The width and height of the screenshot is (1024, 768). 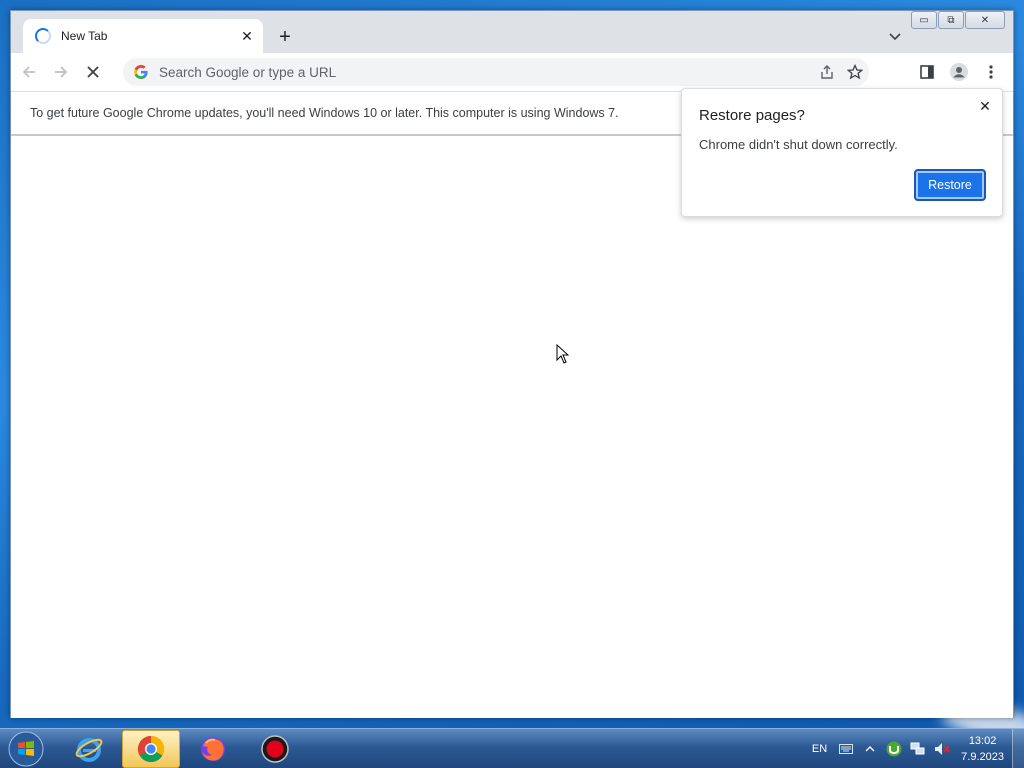 What do you see at coordinates (43, 36) in the screenshot?
I see `loading-spinner-icon` at bounding box center [43, 36].